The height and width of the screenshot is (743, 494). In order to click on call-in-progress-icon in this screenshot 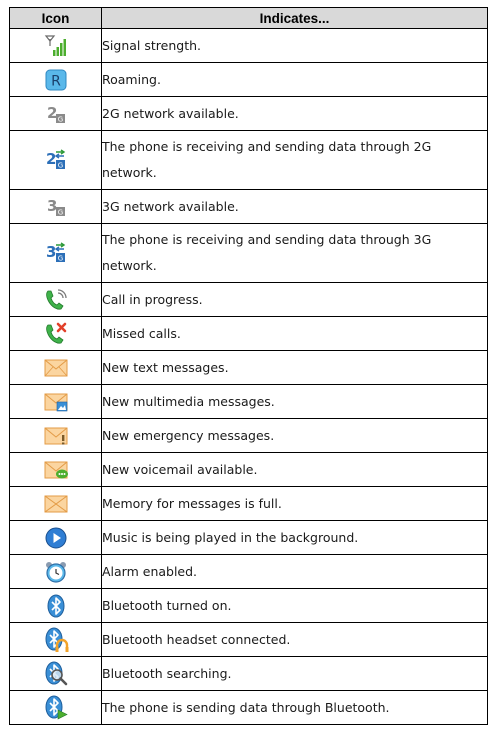, I will do `click(56, 299)`.